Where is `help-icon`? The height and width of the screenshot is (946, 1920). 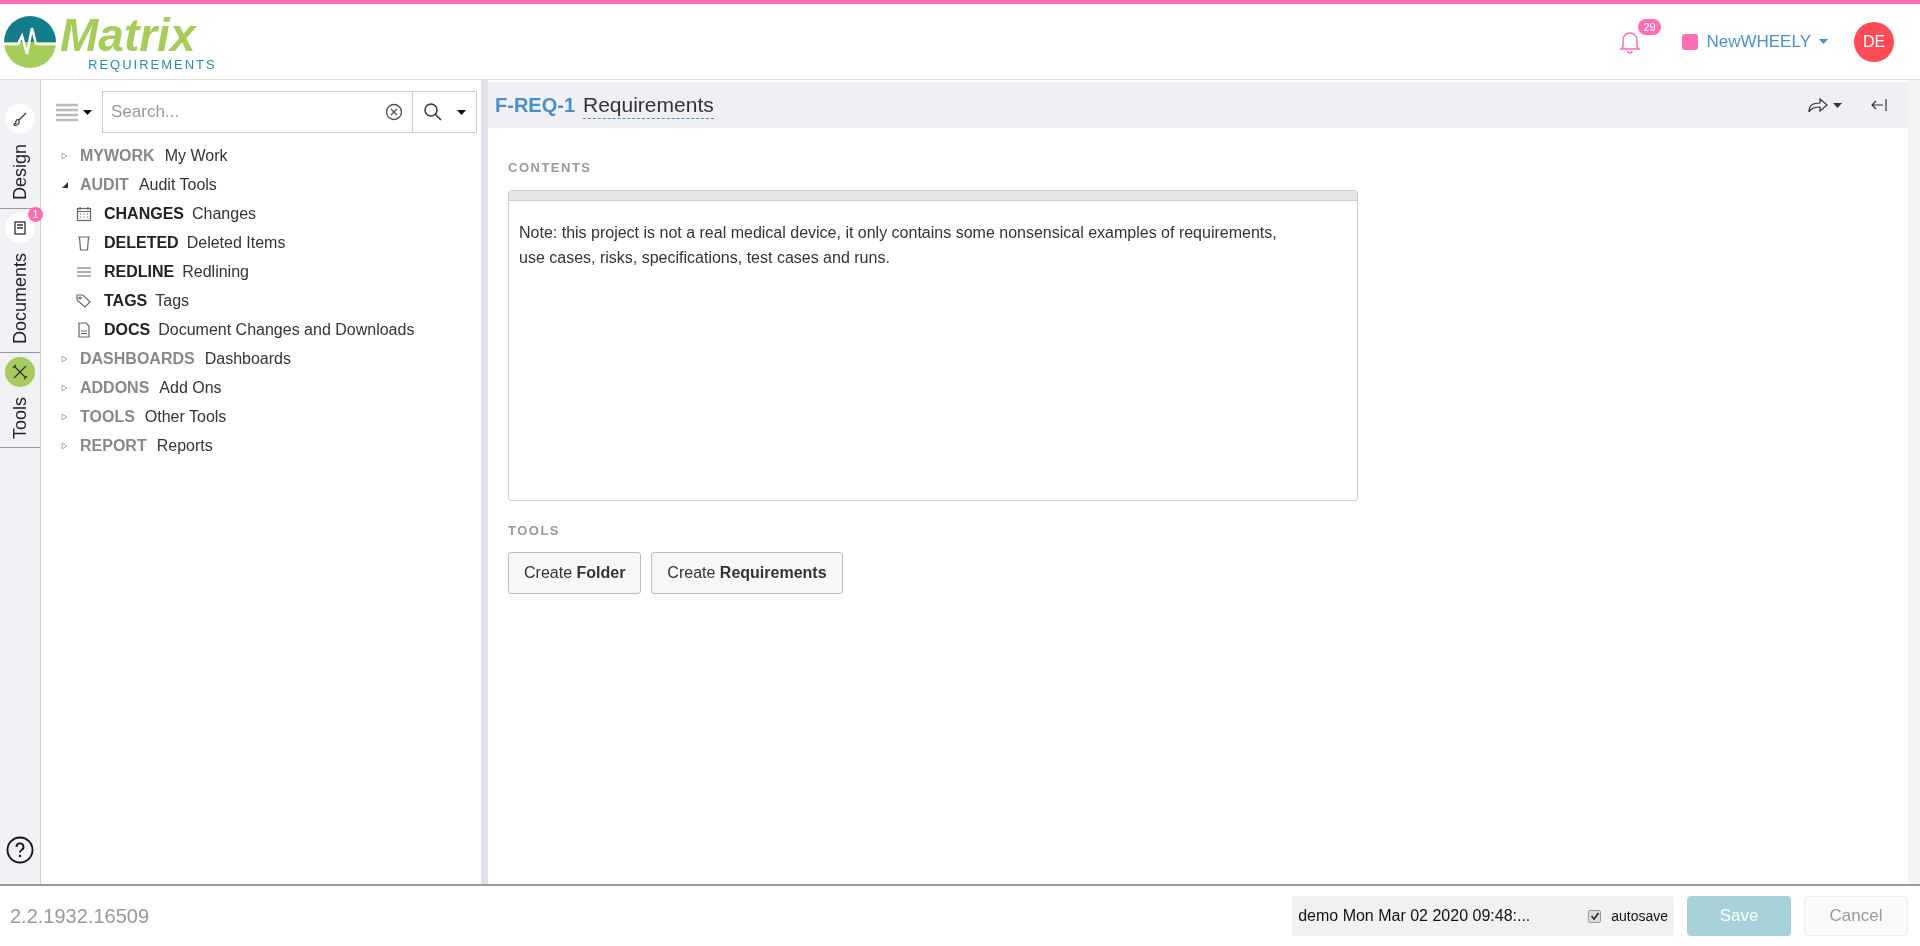 help-icon is located at coordinates (20, 850).